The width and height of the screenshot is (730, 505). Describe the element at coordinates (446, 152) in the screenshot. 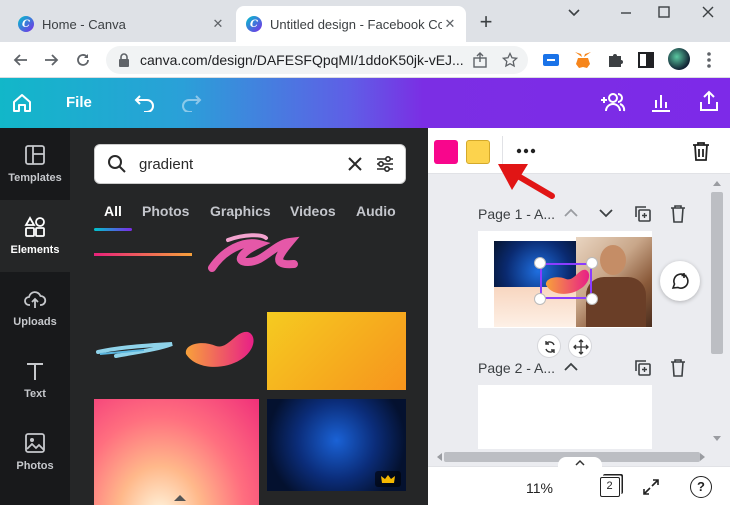

I see `color-swatch-pink` at that location.